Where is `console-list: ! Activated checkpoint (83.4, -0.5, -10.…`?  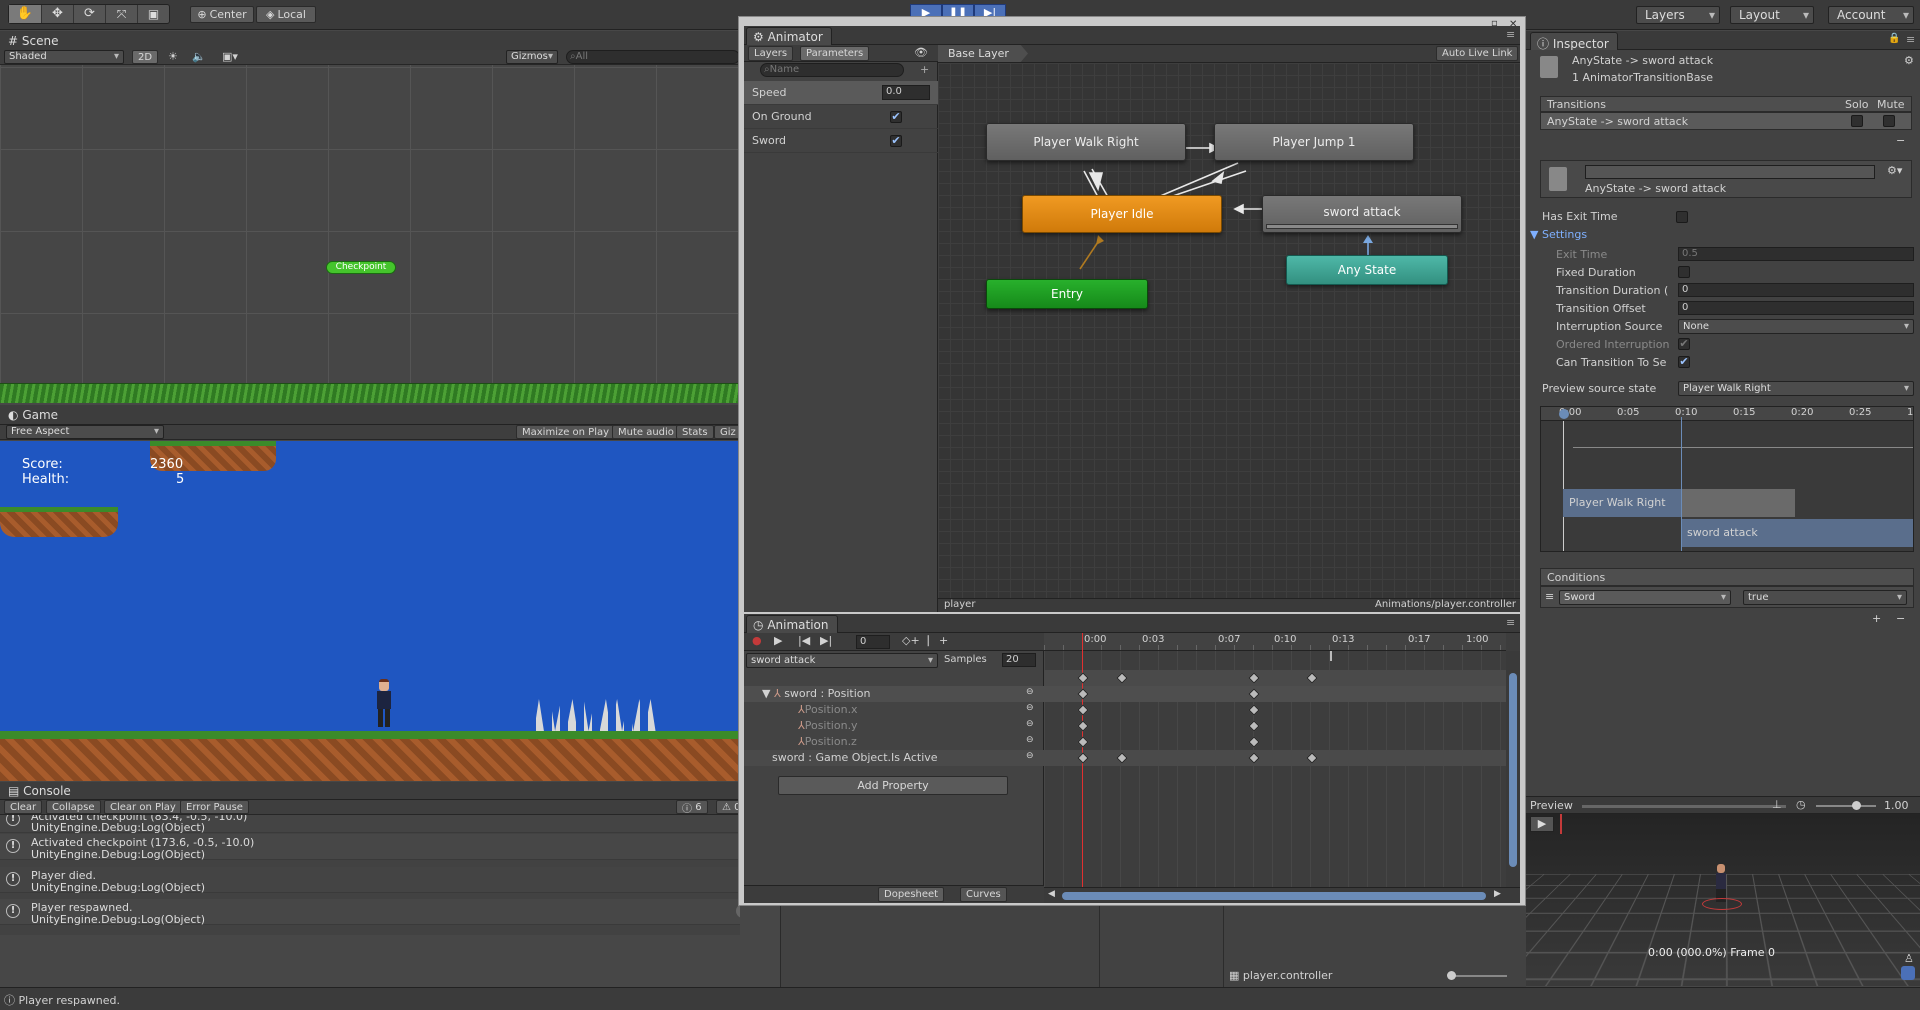
console-list: ! Activated checkpoint (83.4, -0.5, -10.… is located at coordinates (370, 875).